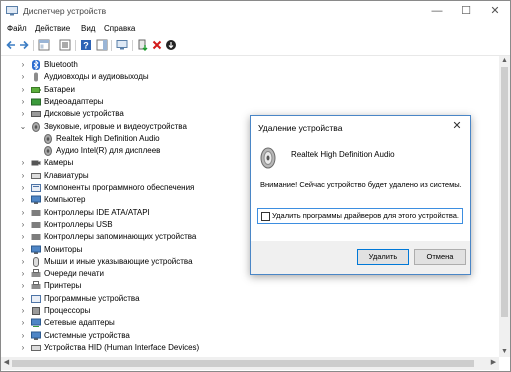 The width and height of the screenshot is (511, 372). What do you see at coordinates (36, 347) in the screenshot?
I see `hid-icon` at bounding box center [36, 347].